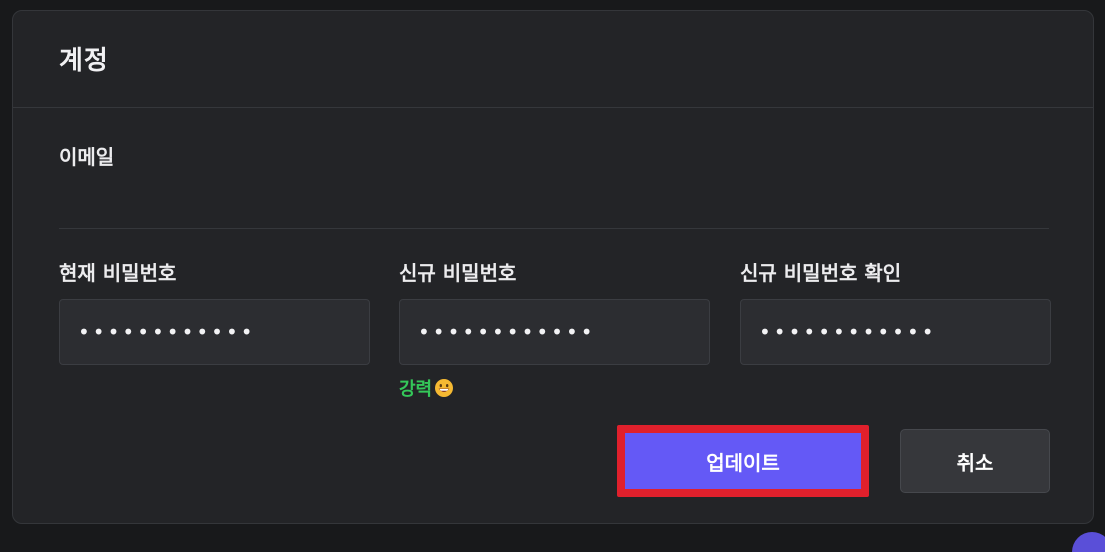 This screenshot has height=552, width=1105. I want to click on confirm-password-label: 신규 비밀번호 확인, so click(821, 273).